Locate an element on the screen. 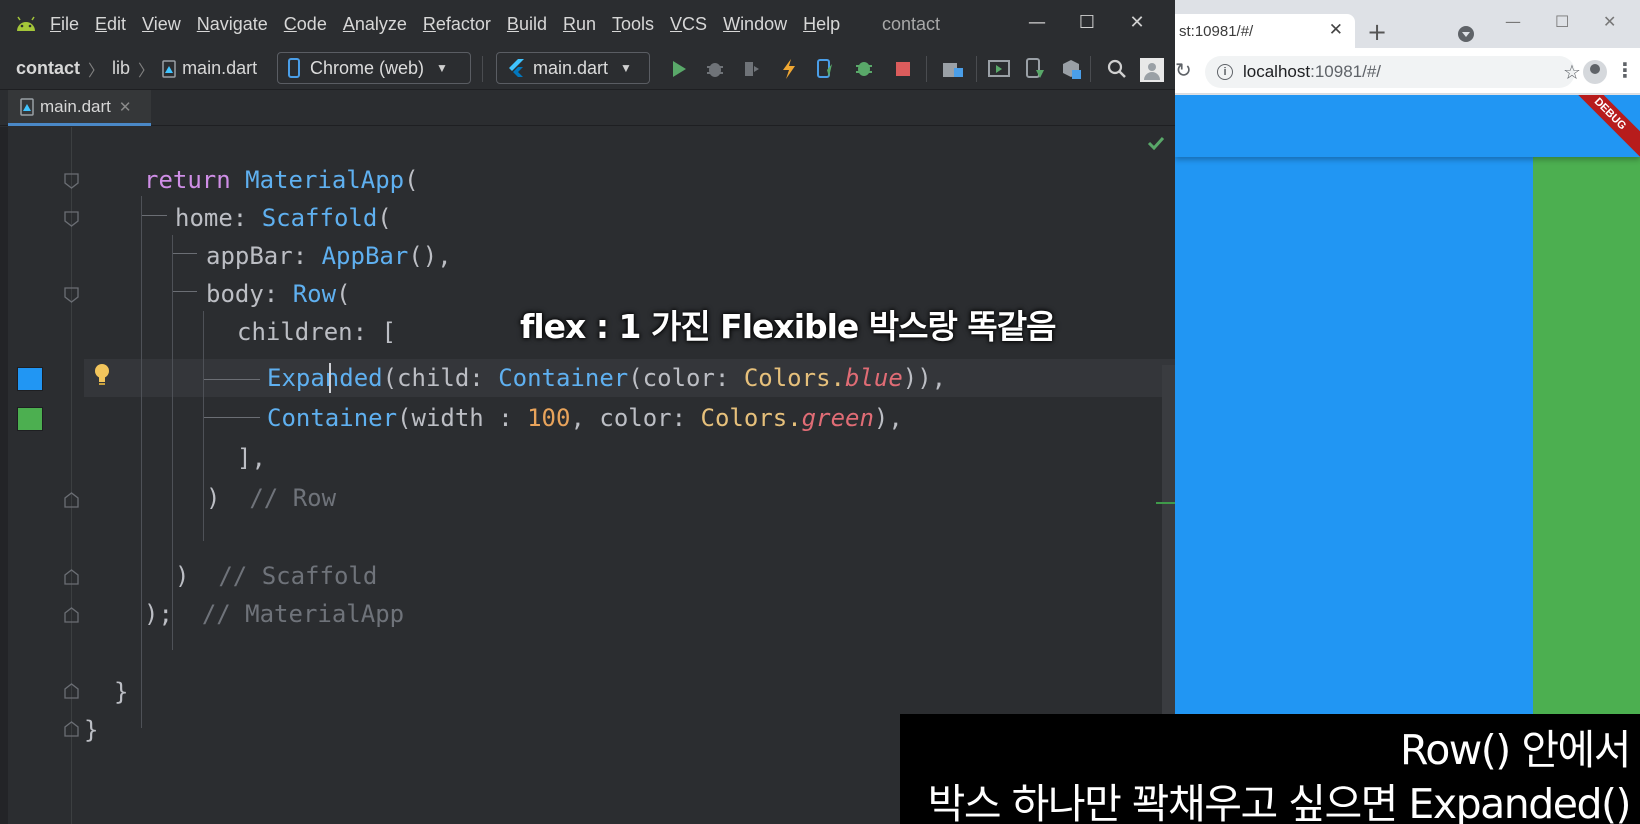 The width and height of the screenshot is (1640, 824). run-icon is located at coordinates (679, 69).